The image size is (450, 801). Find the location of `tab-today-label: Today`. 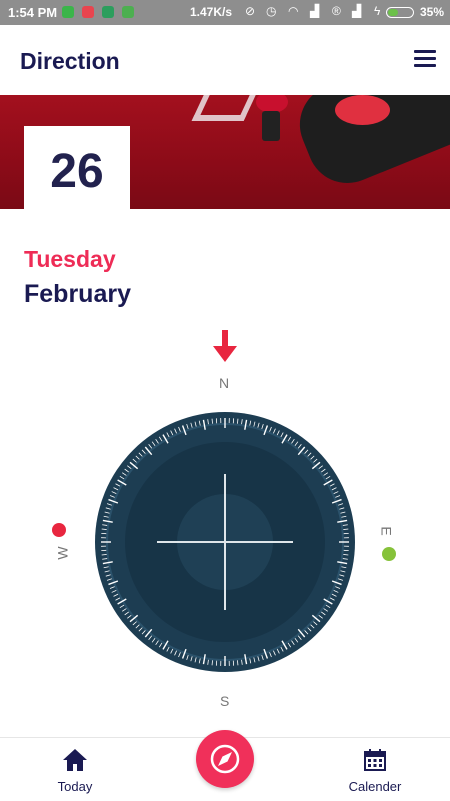

tab-today-label: Today is located at coordinates (75, 786).